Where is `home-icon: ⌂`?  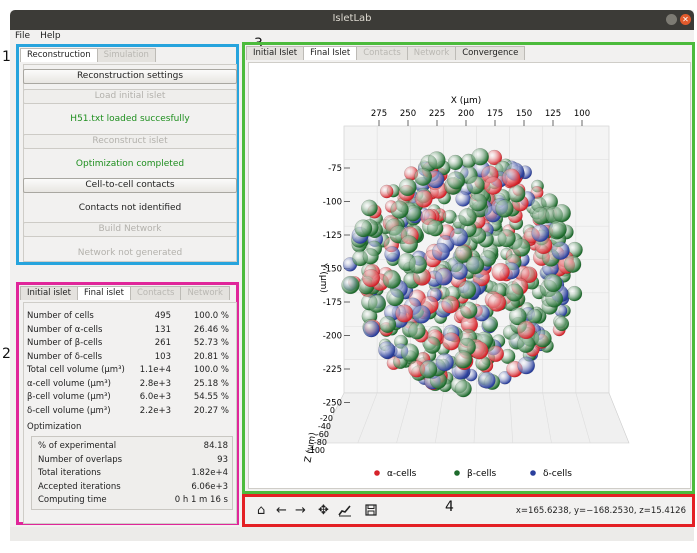 home-icon: ⌂ is located at coordinates (261, 510).